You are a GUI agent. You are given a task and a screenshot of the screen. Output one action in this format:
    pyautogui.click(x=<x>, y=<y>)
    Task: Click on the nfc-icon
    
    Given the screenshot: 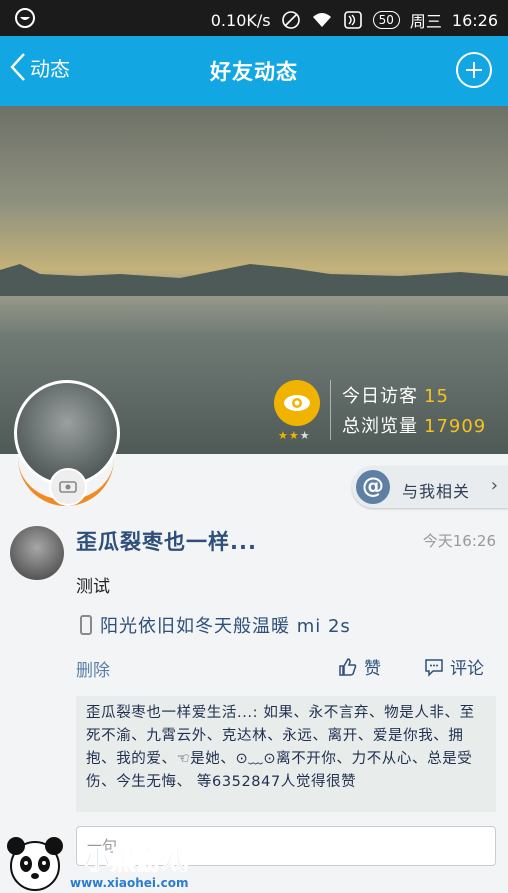 What is the action you would take?
    pyautogui.click(x=352, y=20)
    